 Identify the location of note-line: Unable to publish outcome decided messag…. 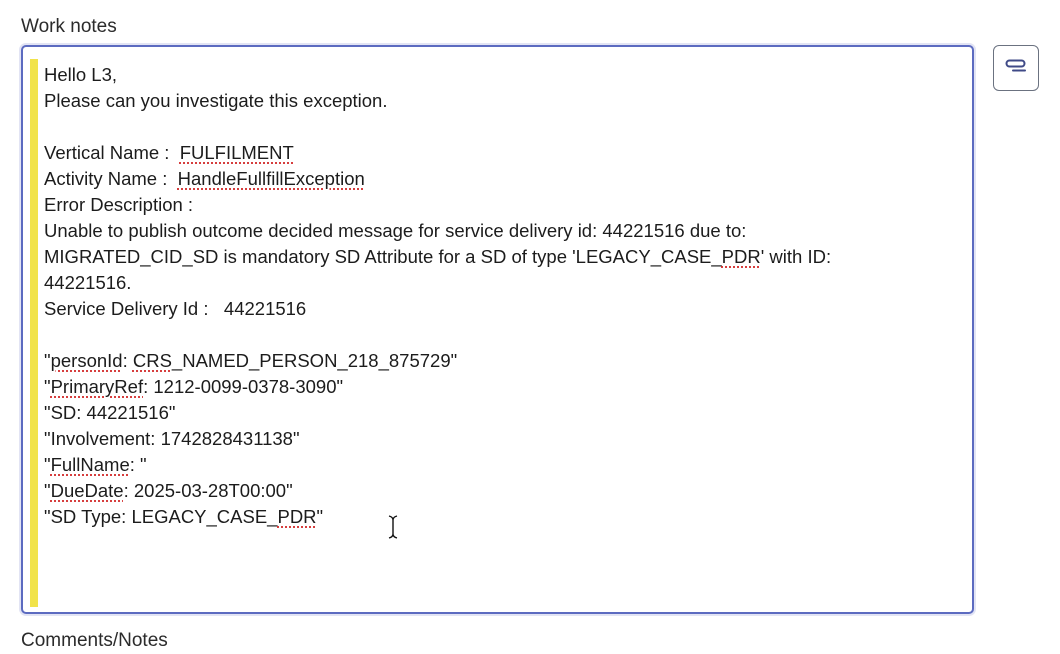
(395, 230).